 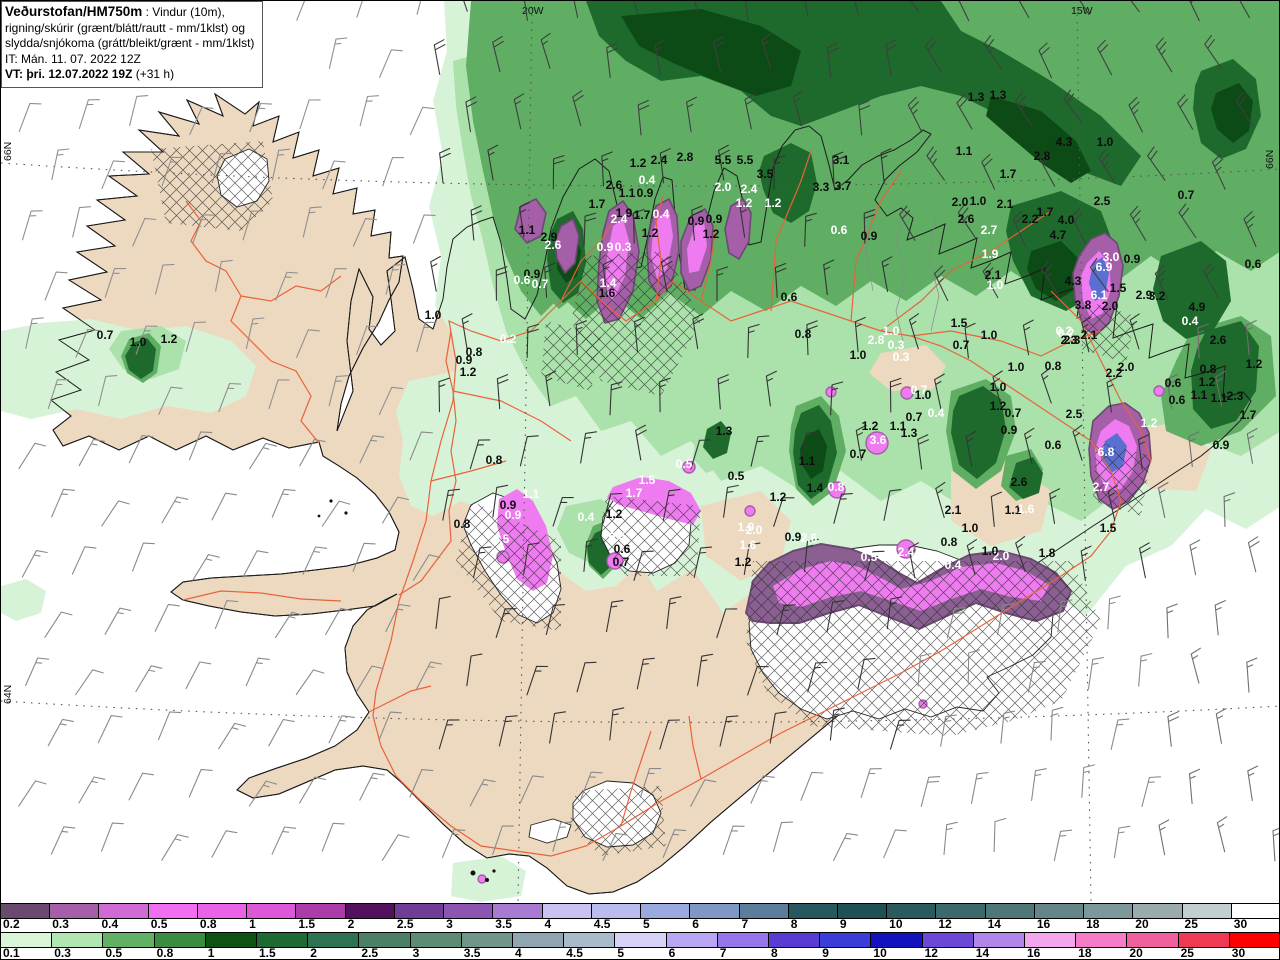 I want to click on precip-value: 3.7, so click(x=843, y=186).